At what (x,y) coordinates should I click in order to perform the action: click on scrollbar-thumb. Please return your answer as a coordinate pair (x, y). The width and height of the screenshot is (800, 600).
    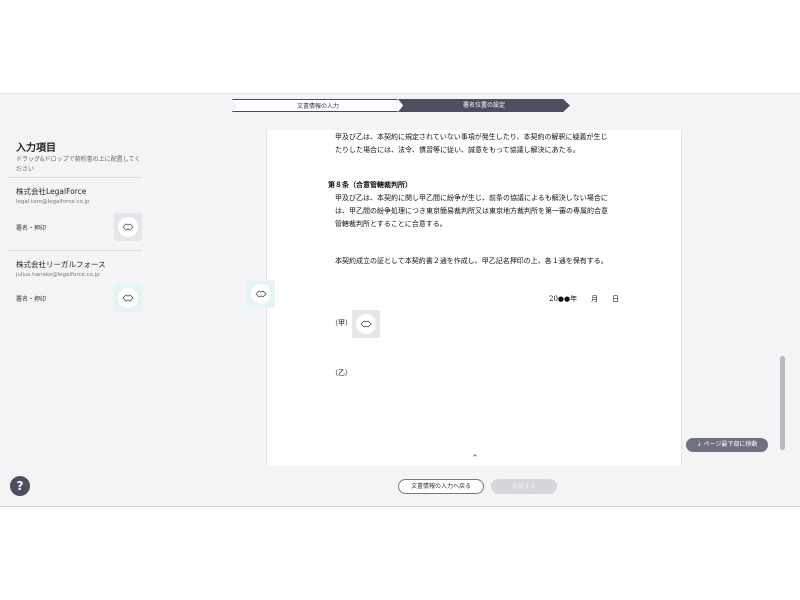
    Looking at the image, I should click on (782, 403).